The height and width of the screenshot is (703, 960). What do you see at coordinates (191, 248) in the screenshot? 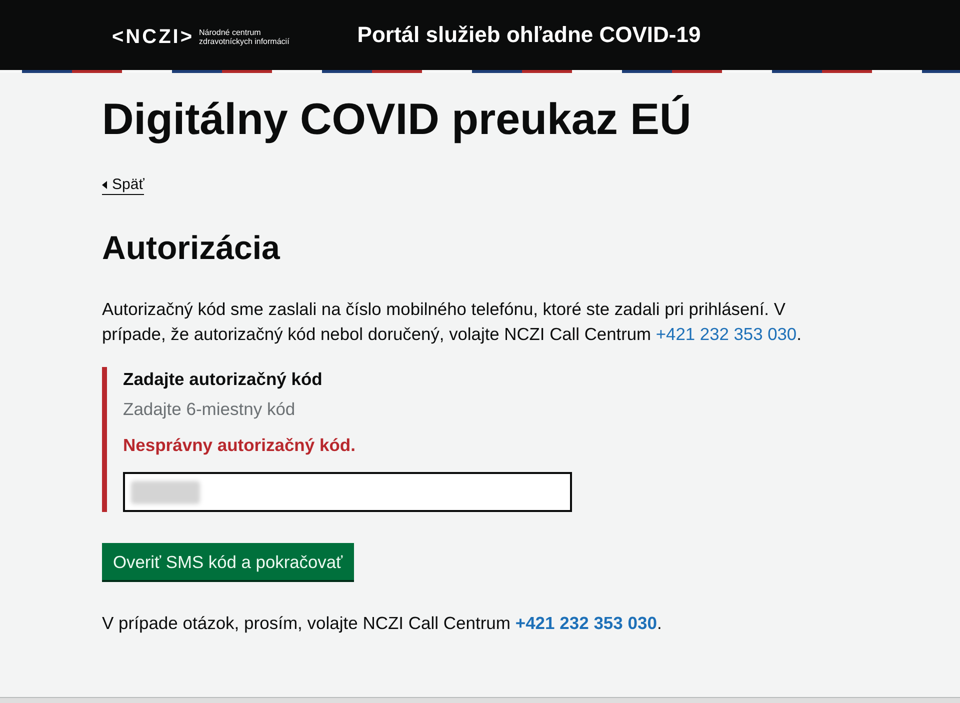
I see `section-heading: Autorizácia` at bounding box center [191, 248].